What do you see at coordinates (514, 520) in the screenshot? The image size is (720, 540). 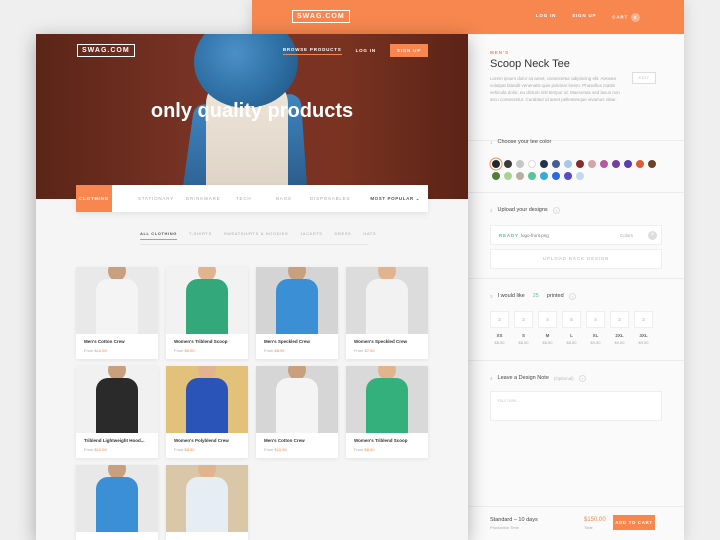 I see `production-time: Standard – 10 days` at bounding box center [514, 520].